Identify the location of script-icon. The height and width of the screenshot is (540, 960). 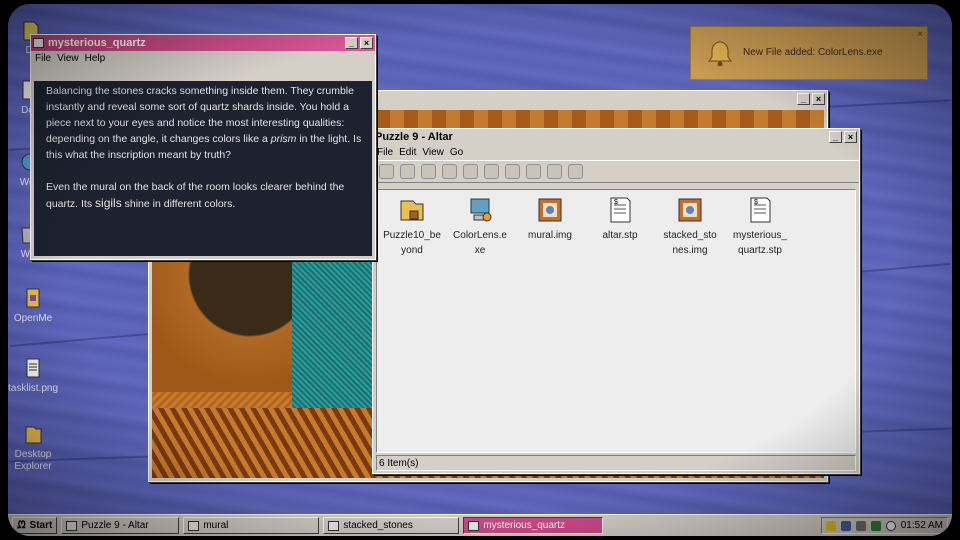
(33, 298).